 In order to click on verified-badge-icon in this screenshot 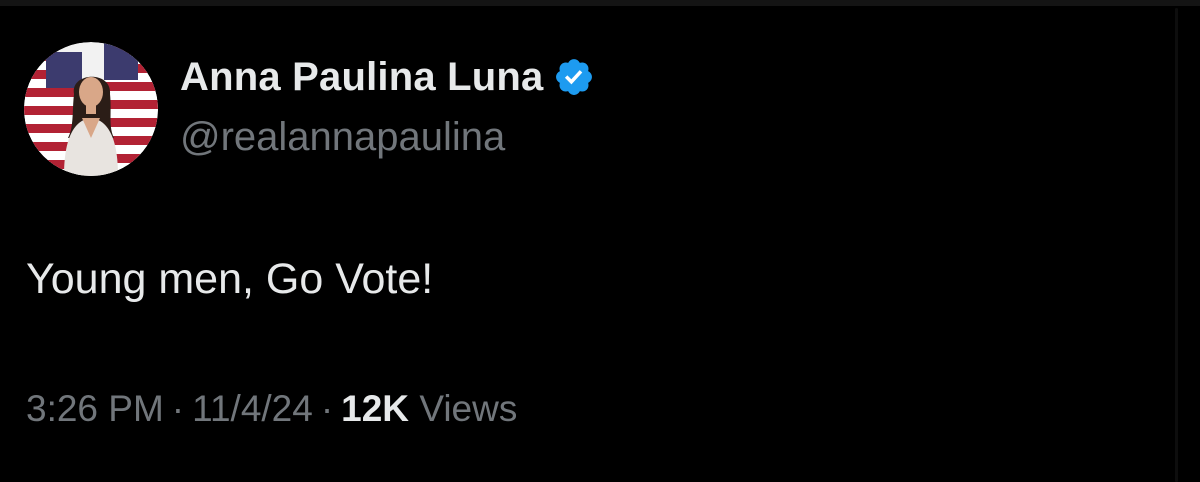, I will do `click(574, 77)`.